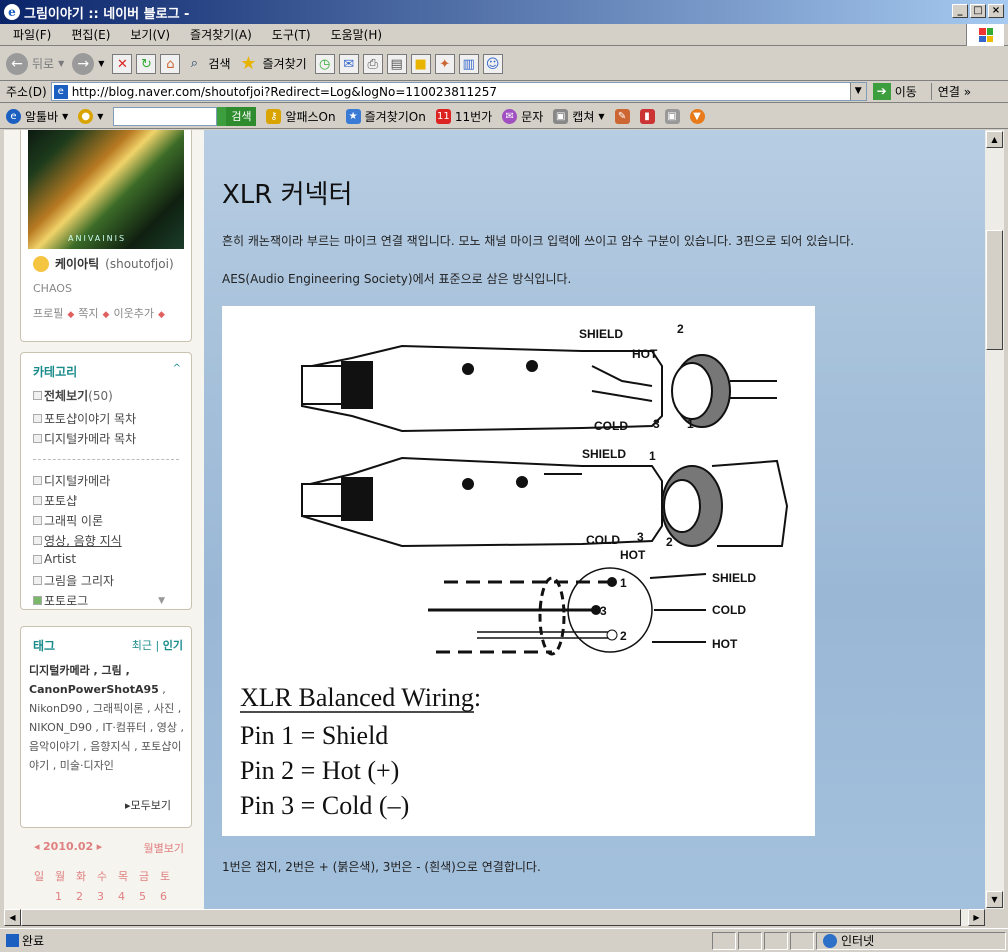 The width and height of the screenshot is (1008, 952). Describe the element at coordinates (122, 63) in the screenshot. I see `stop-icon: ✕` at that location.